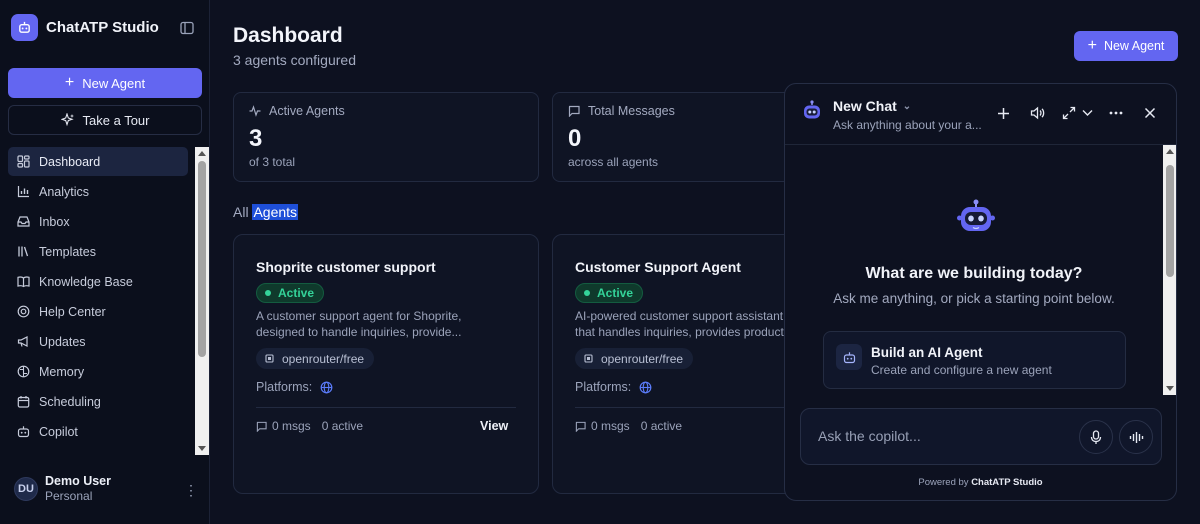  Describe the element at coordinates (69, 496) in the screenshot. I see `user-workspace: Personal` at that location.